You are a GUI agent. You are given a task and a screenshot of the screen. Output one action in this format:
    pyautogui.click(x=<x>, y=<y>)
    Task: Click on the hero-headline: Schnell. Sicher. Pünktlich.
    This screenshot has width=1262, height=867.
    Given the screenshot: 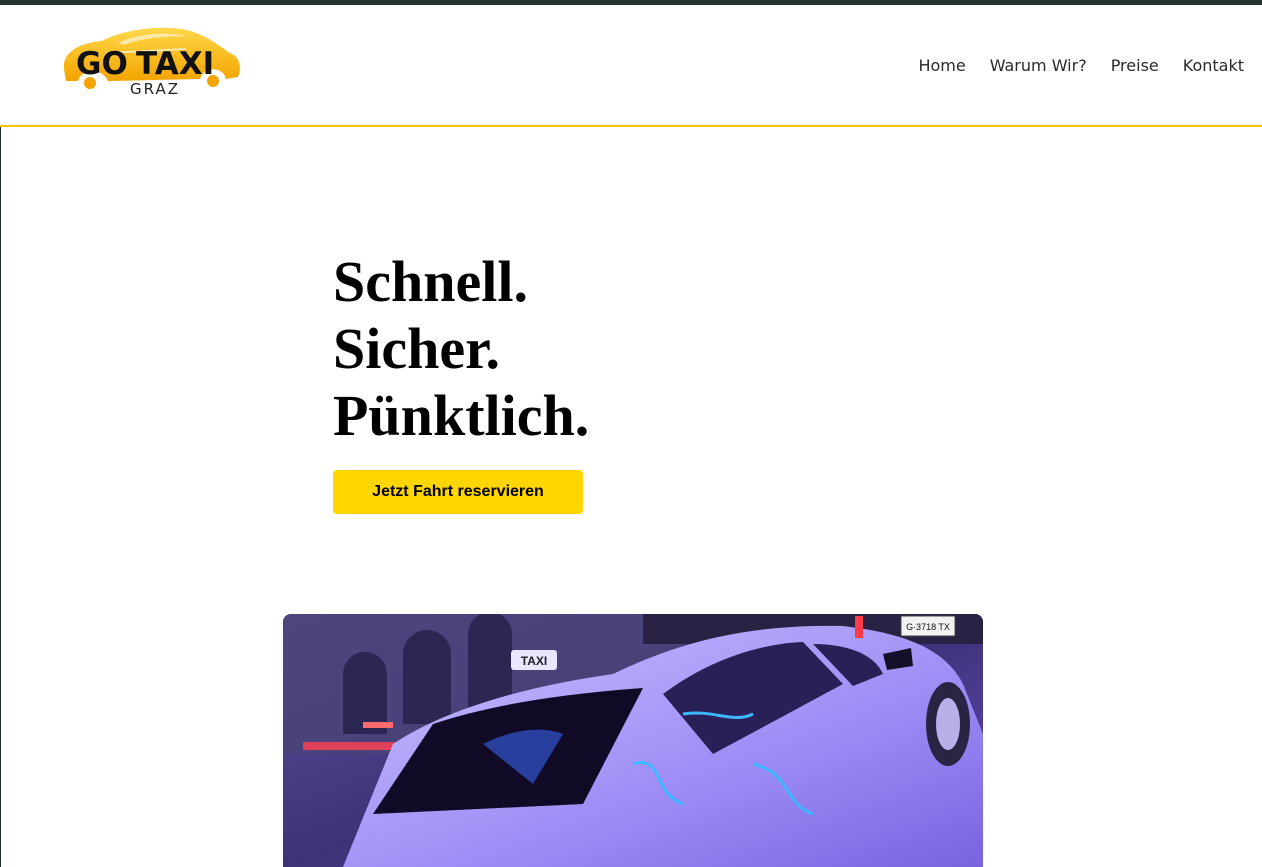 What is the action you would take?
    pyautogui.click(x=461, y=348)
    